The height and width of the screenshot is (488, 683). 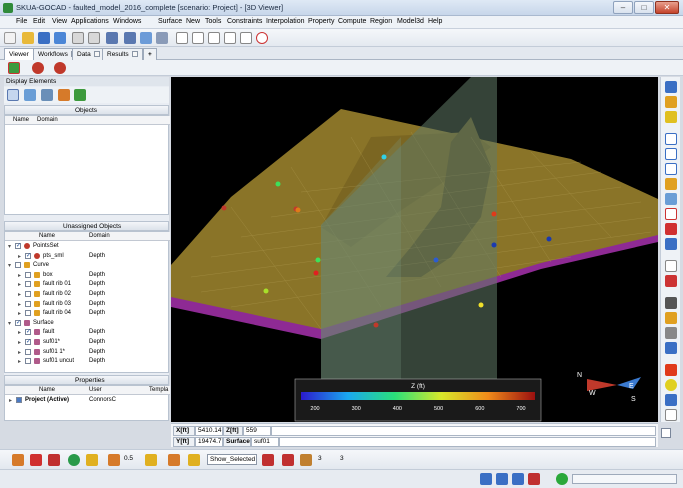 What do you see at coordinates (671, 169) in the screenshot?
I see `zoom-box-icon` at bounding box center [671, 169].